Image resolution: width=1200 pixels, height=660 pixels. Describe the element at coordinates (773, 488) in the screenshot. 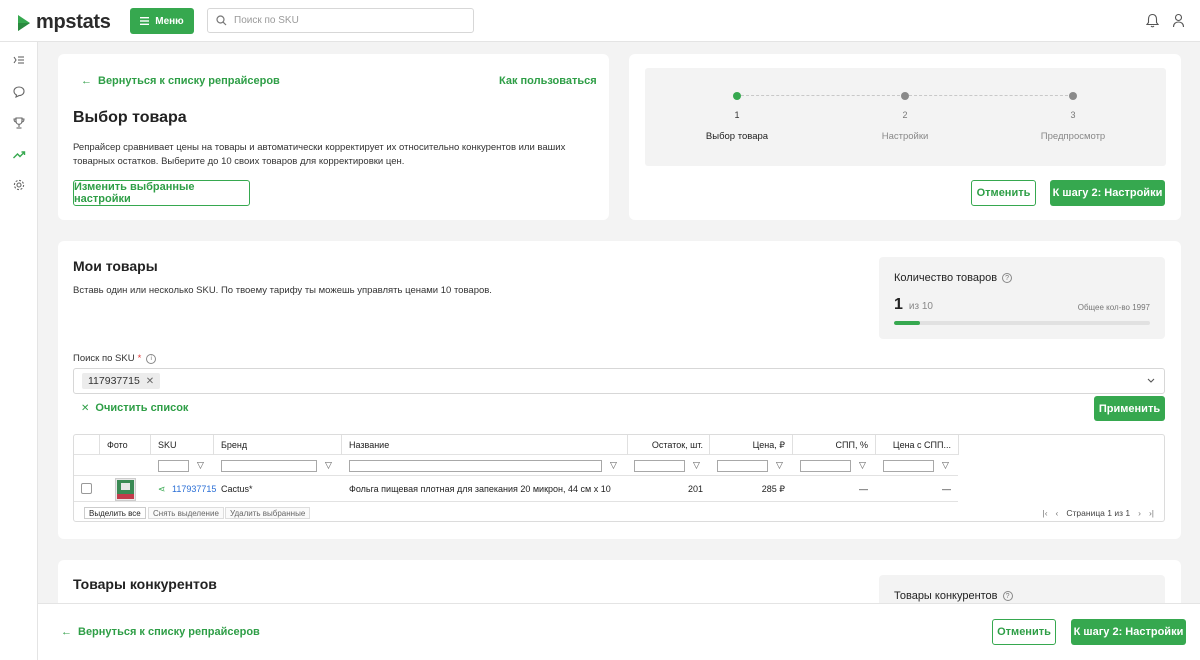

I see `price-cell: 285 ₽` at that location.